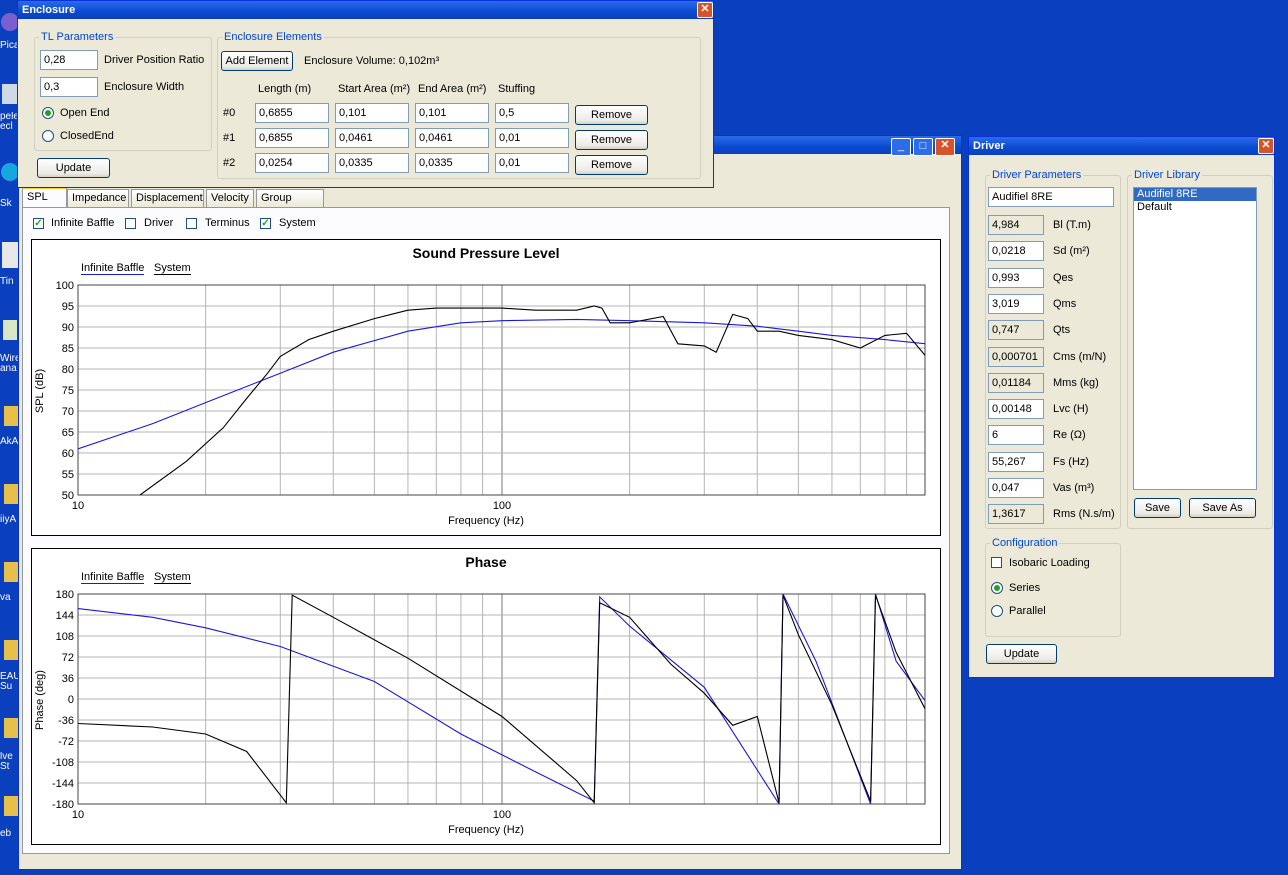 This screenshot has height=875, width=1288. What do you see at coordinates (452, 89) in the screenshot?
I see `header-end-area: End Area (m²)` at bounding box center [452, 89].